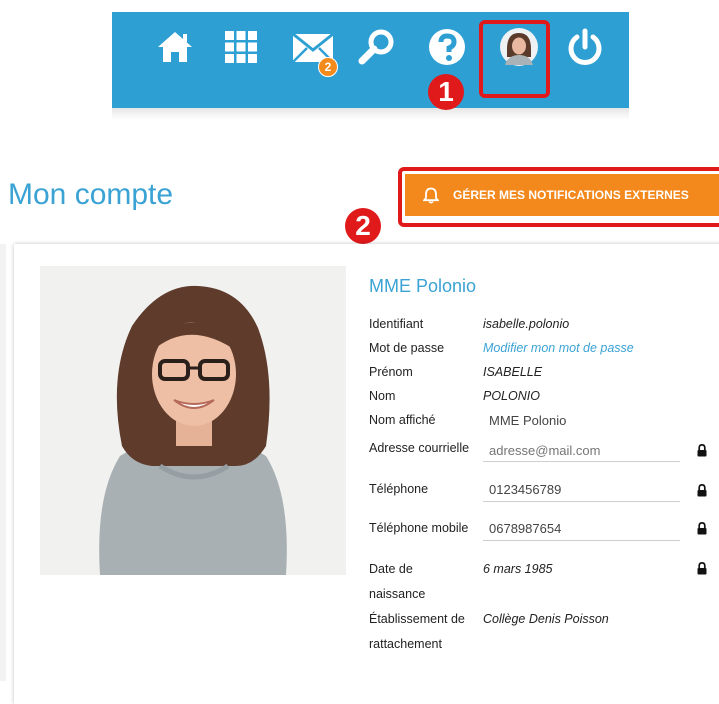 The image size is (719, 704). Describe the element at coordinates (419, 448) in the screenshot. I see `label-email: Adresse courrielle` at that location.